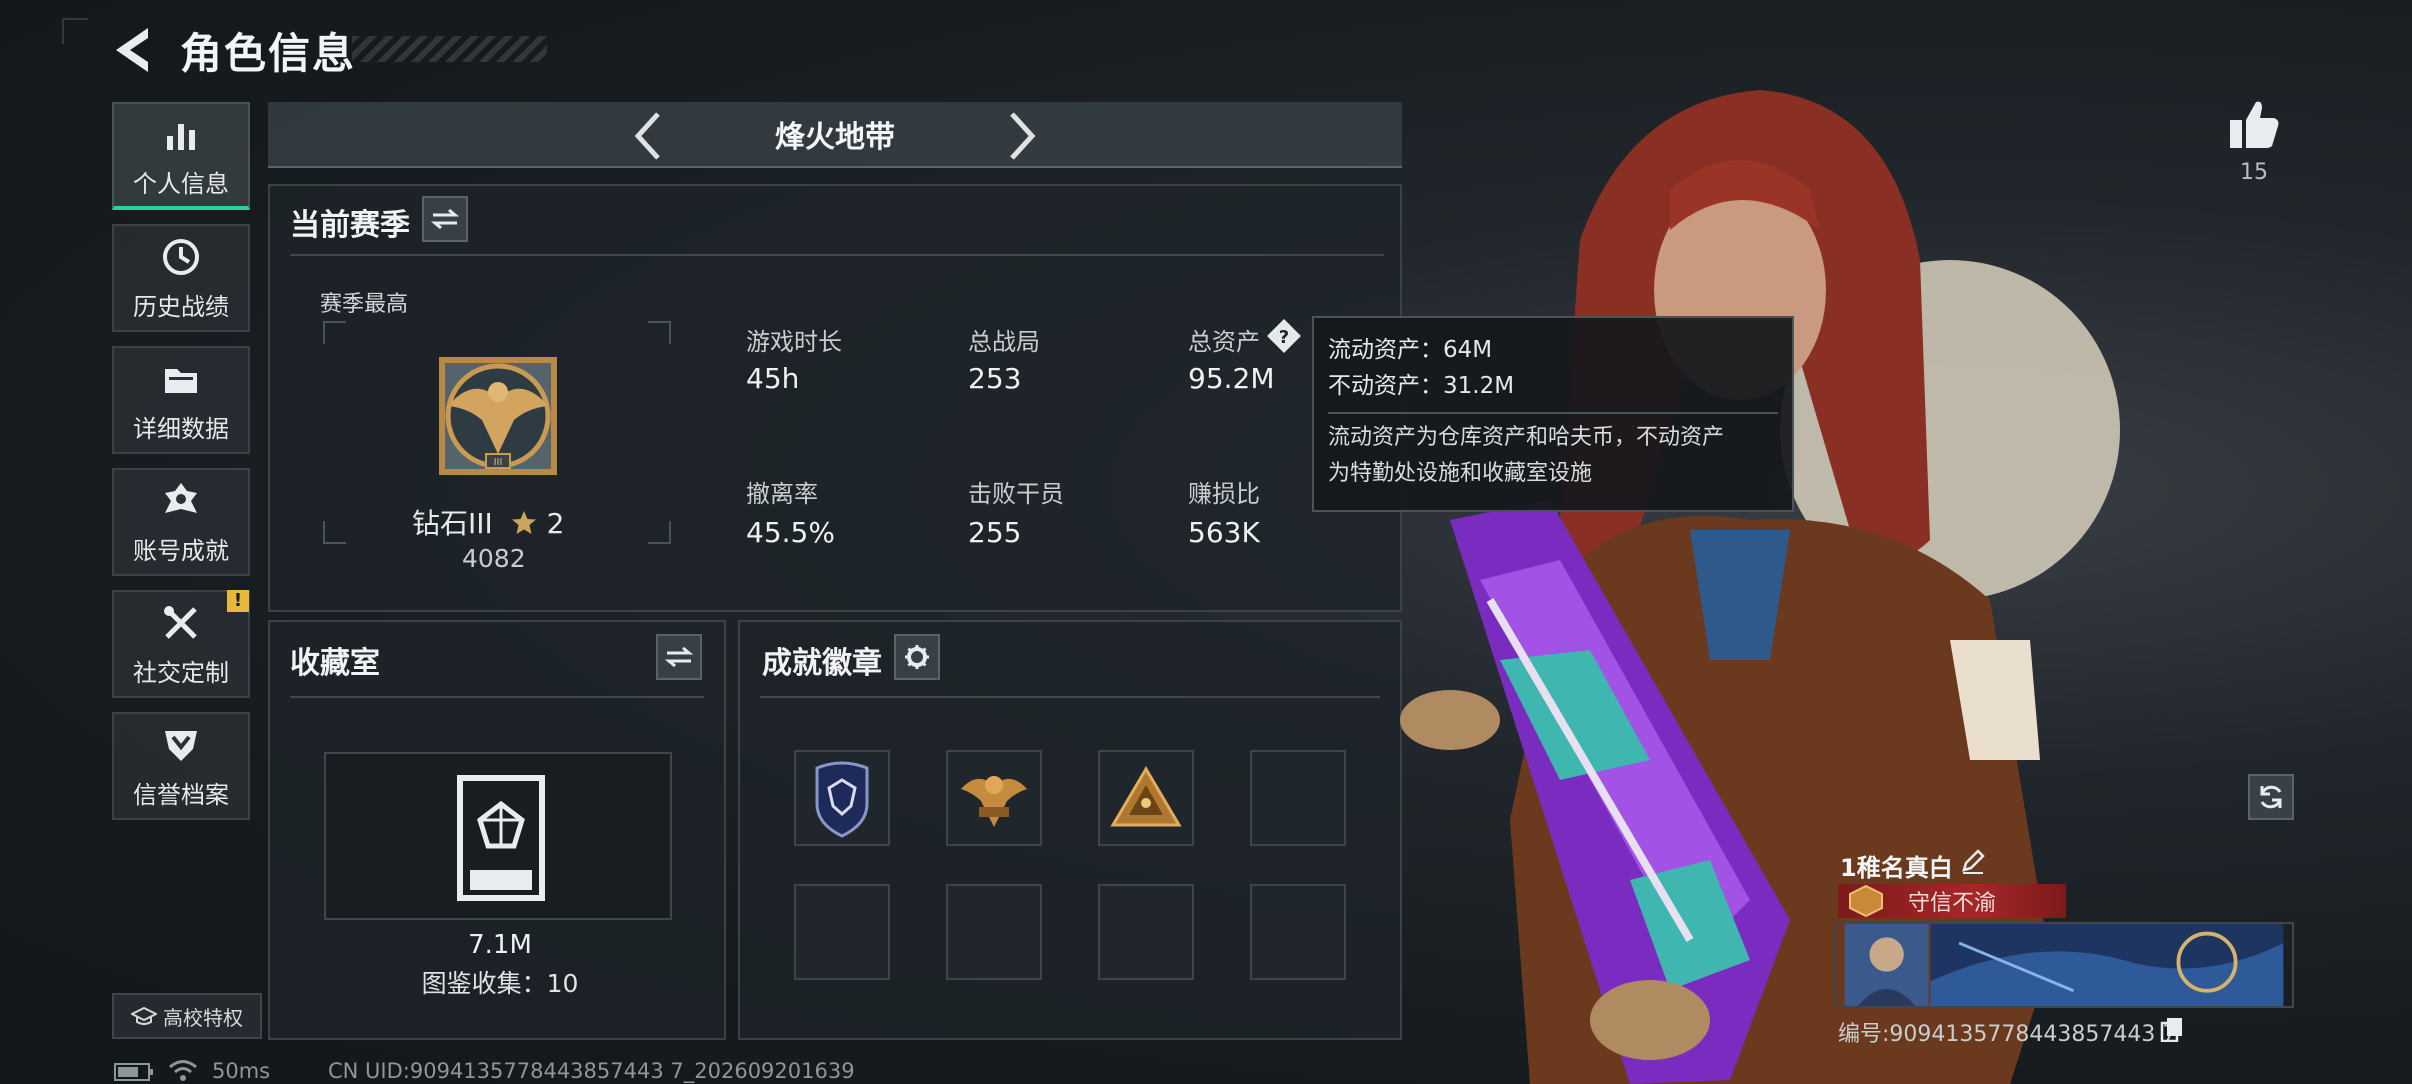  I want to click on sidebar-item-label: 信誉档案, so click(181, 794).